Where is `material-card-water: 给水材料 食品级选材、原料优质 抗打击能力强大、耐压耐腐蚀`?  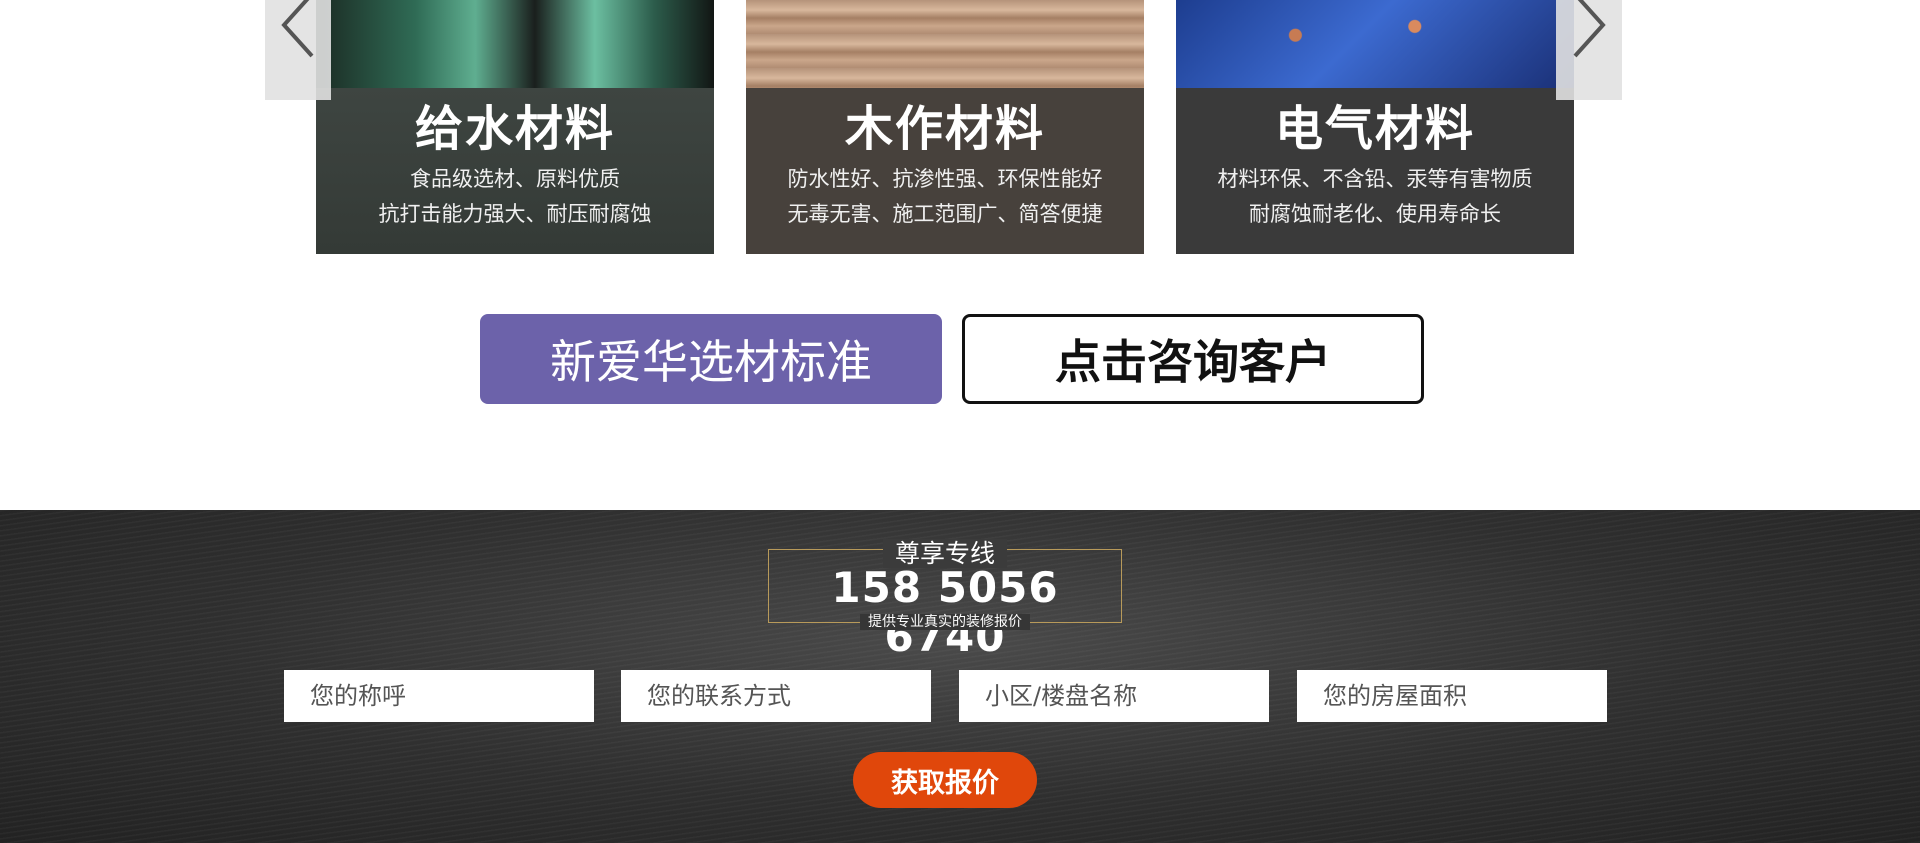 material-card-water: 给水材料 食品级选材、原料优质 抗打击能力强大、耐压耐腐蚀 is located at coordinates (515, 127).